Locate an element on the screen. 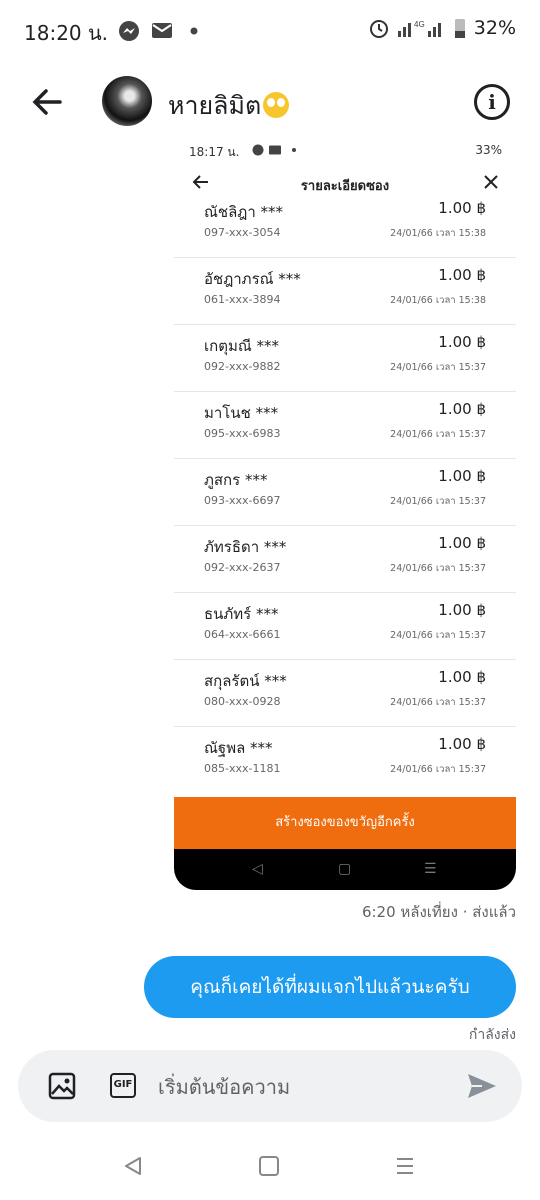 Image resolution: width=540 pixels, height=1200 pixels. network-label: 4G is located at coordinates (419, 24).